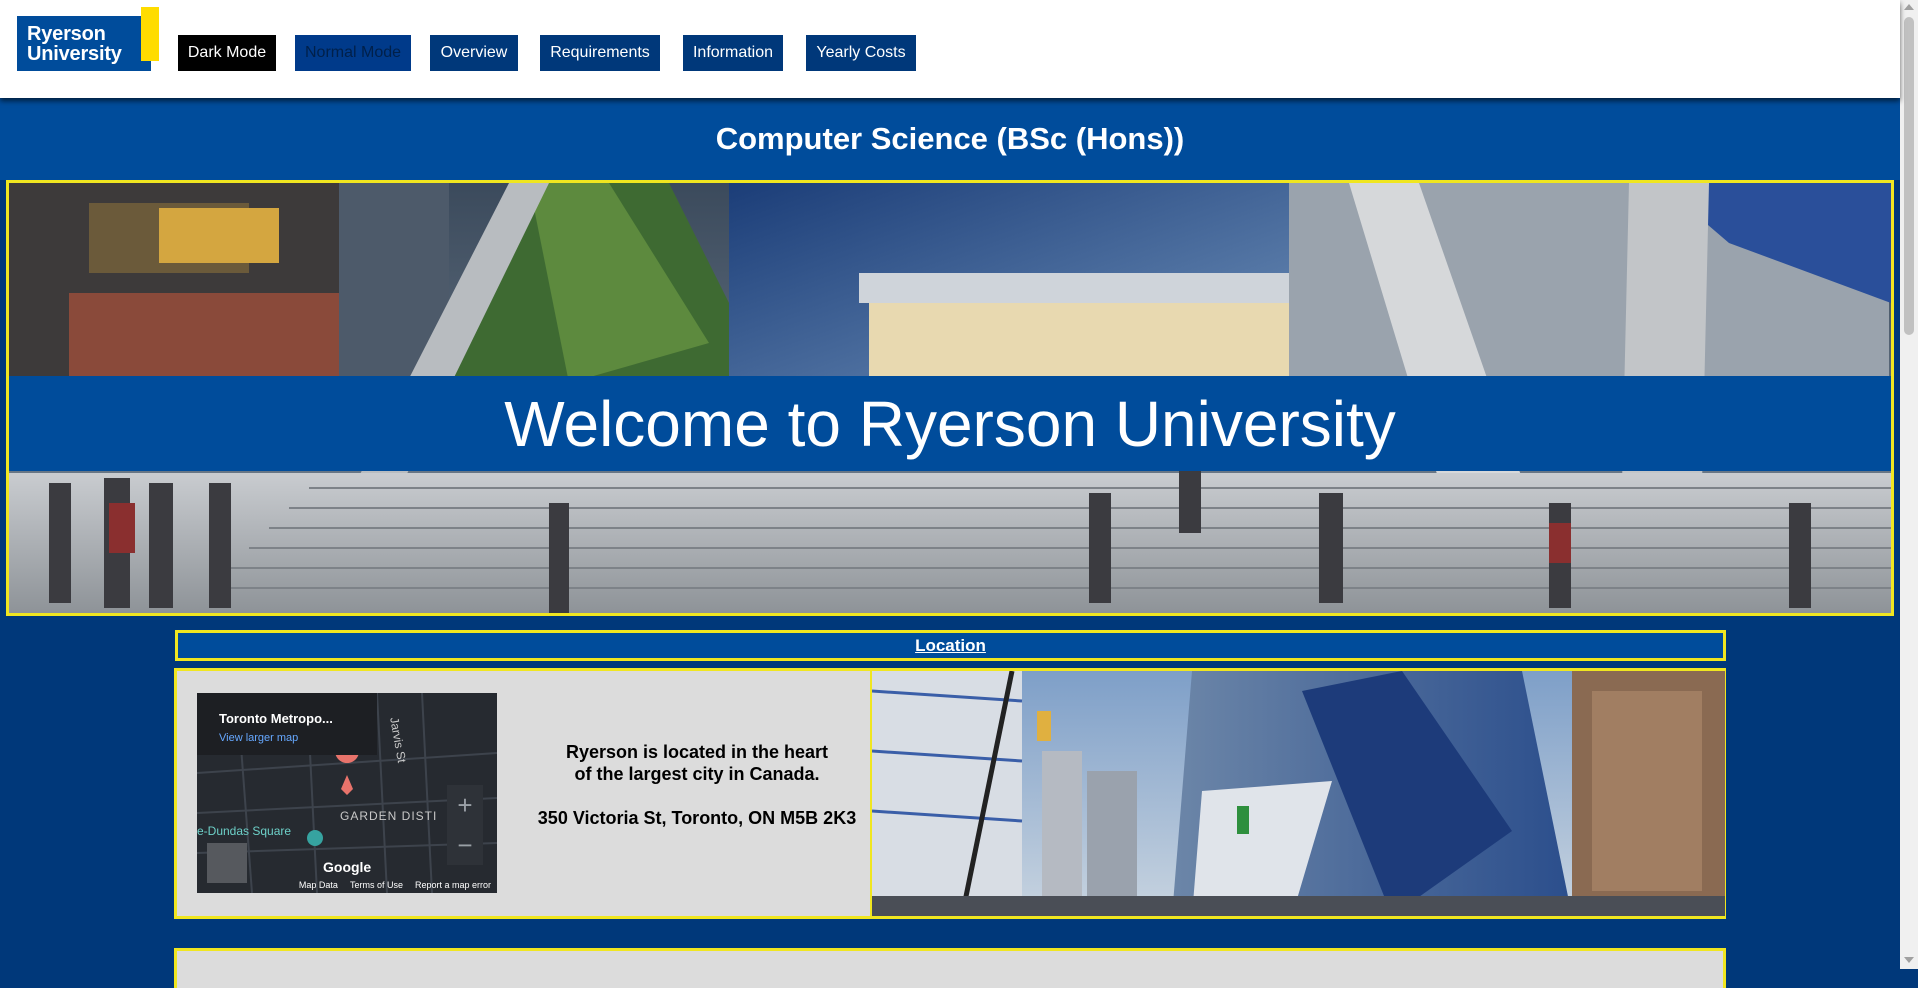 The width and height of the screenshot is (1918, 988). What do you see at coordinates (600, 53) in the screenshot?
I see `requirements-button: Requirements` at bounding box center [600, 53].